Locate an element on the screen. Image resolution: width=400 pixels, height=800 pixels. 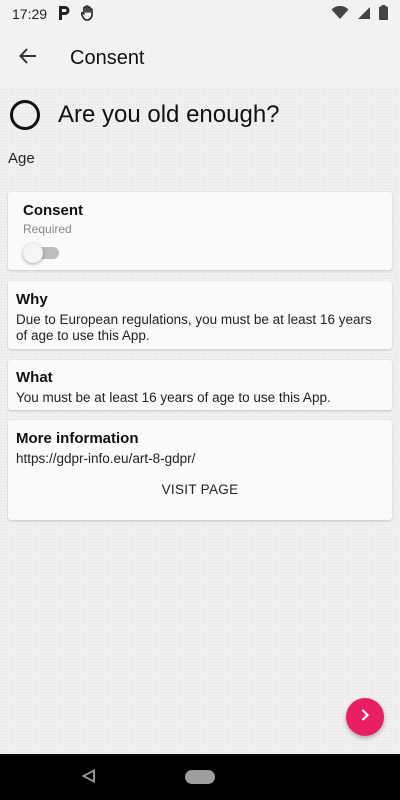
nav-home-icon is located at coordinates (200, 777).